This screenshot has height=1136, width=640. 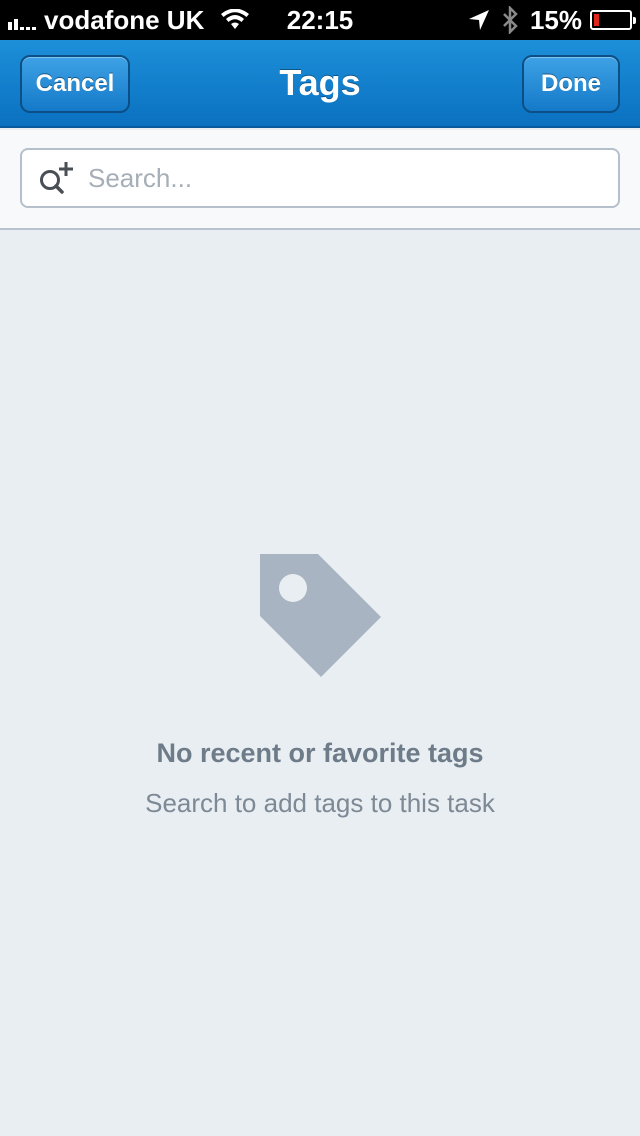 I want to click on done-button: Done, so click(x=571, y=84).